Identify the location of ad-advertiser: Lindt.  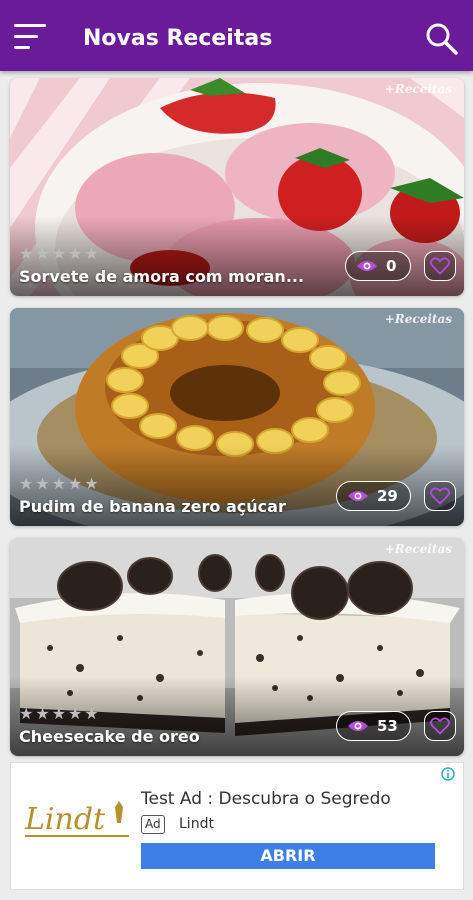
(196, 824).